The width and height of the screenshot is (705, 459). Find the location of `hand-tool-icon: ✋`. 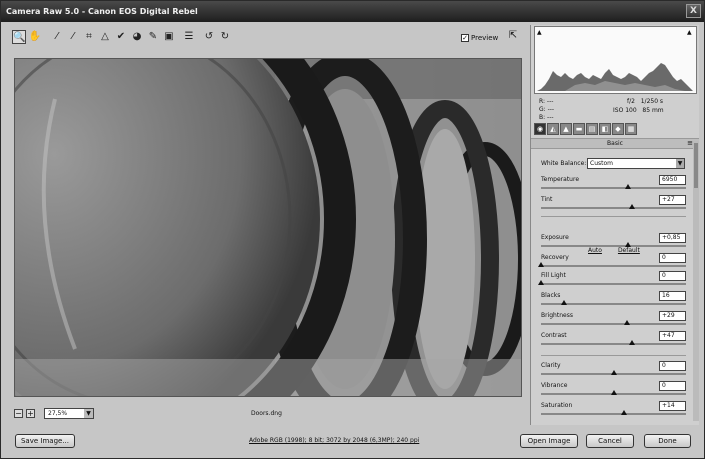

hand-tool-icon: ✋ is located at coordinates (35, 37).